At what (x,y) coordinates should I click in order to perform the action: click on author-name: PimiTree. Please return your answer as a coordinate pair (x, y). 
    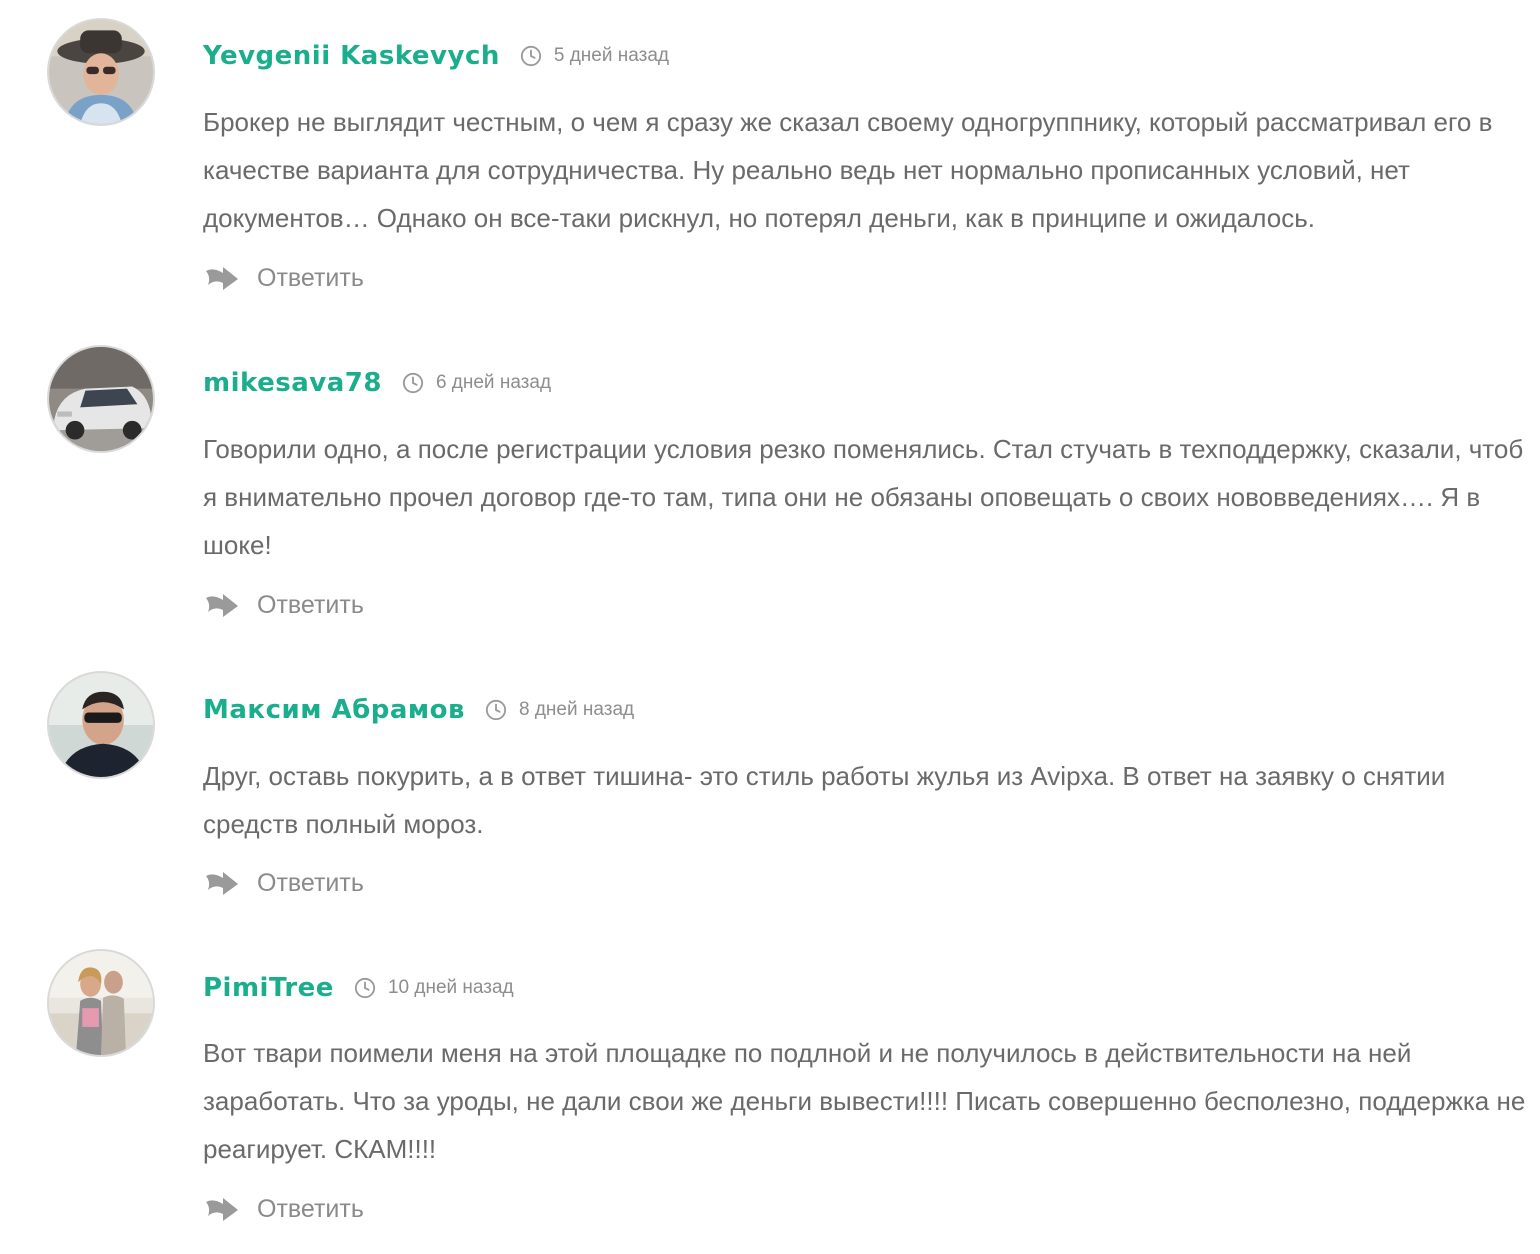
    Looking at the image, I should click on (268, 988).